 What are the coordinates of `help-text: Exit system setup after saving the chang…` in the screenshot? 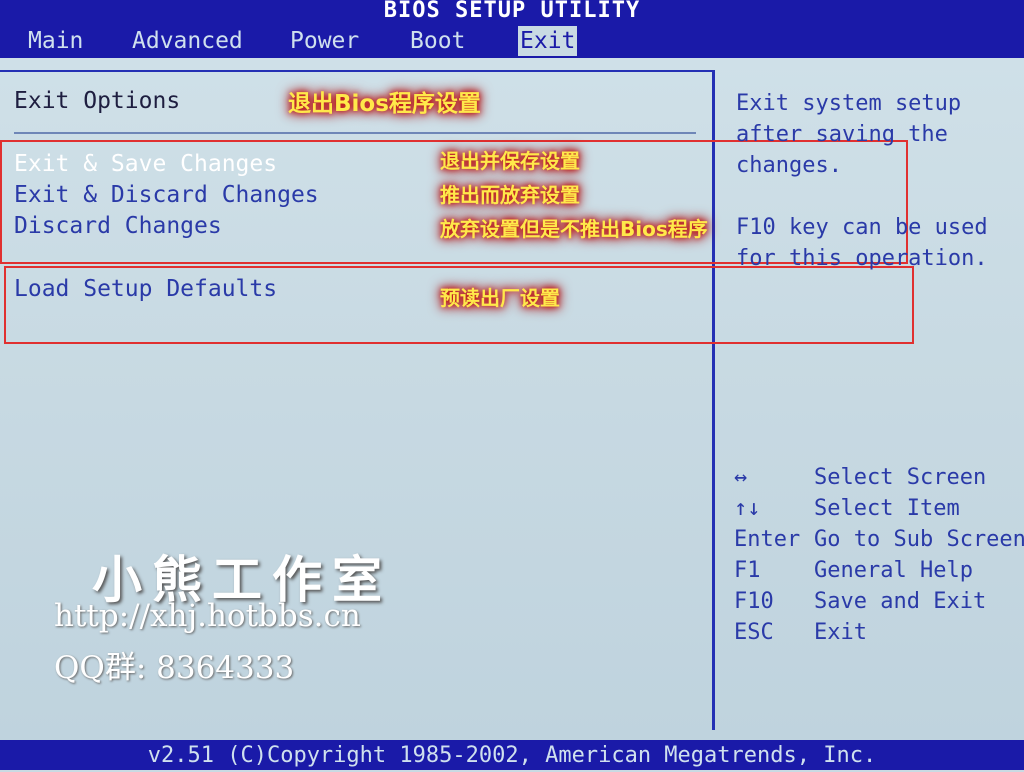 It's located at (862, 181).